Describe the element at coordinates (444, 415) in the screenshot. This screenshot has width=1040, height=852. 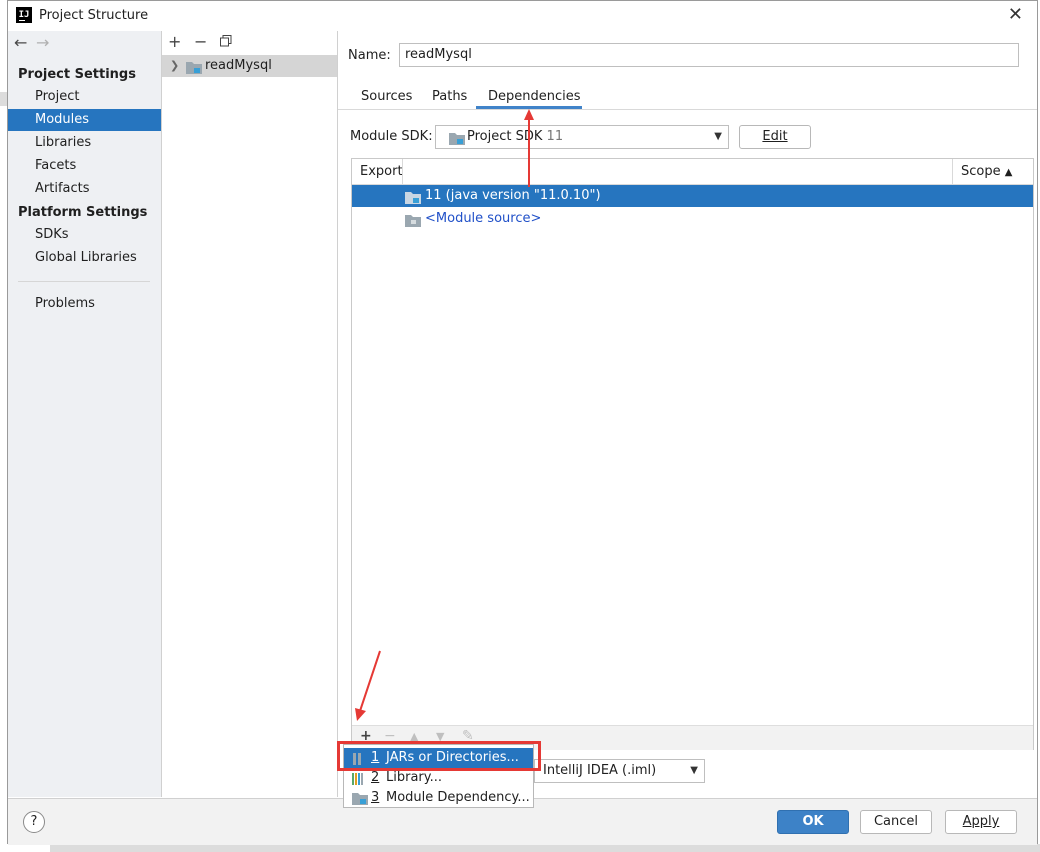
I see `annotation-arrows` at that location.